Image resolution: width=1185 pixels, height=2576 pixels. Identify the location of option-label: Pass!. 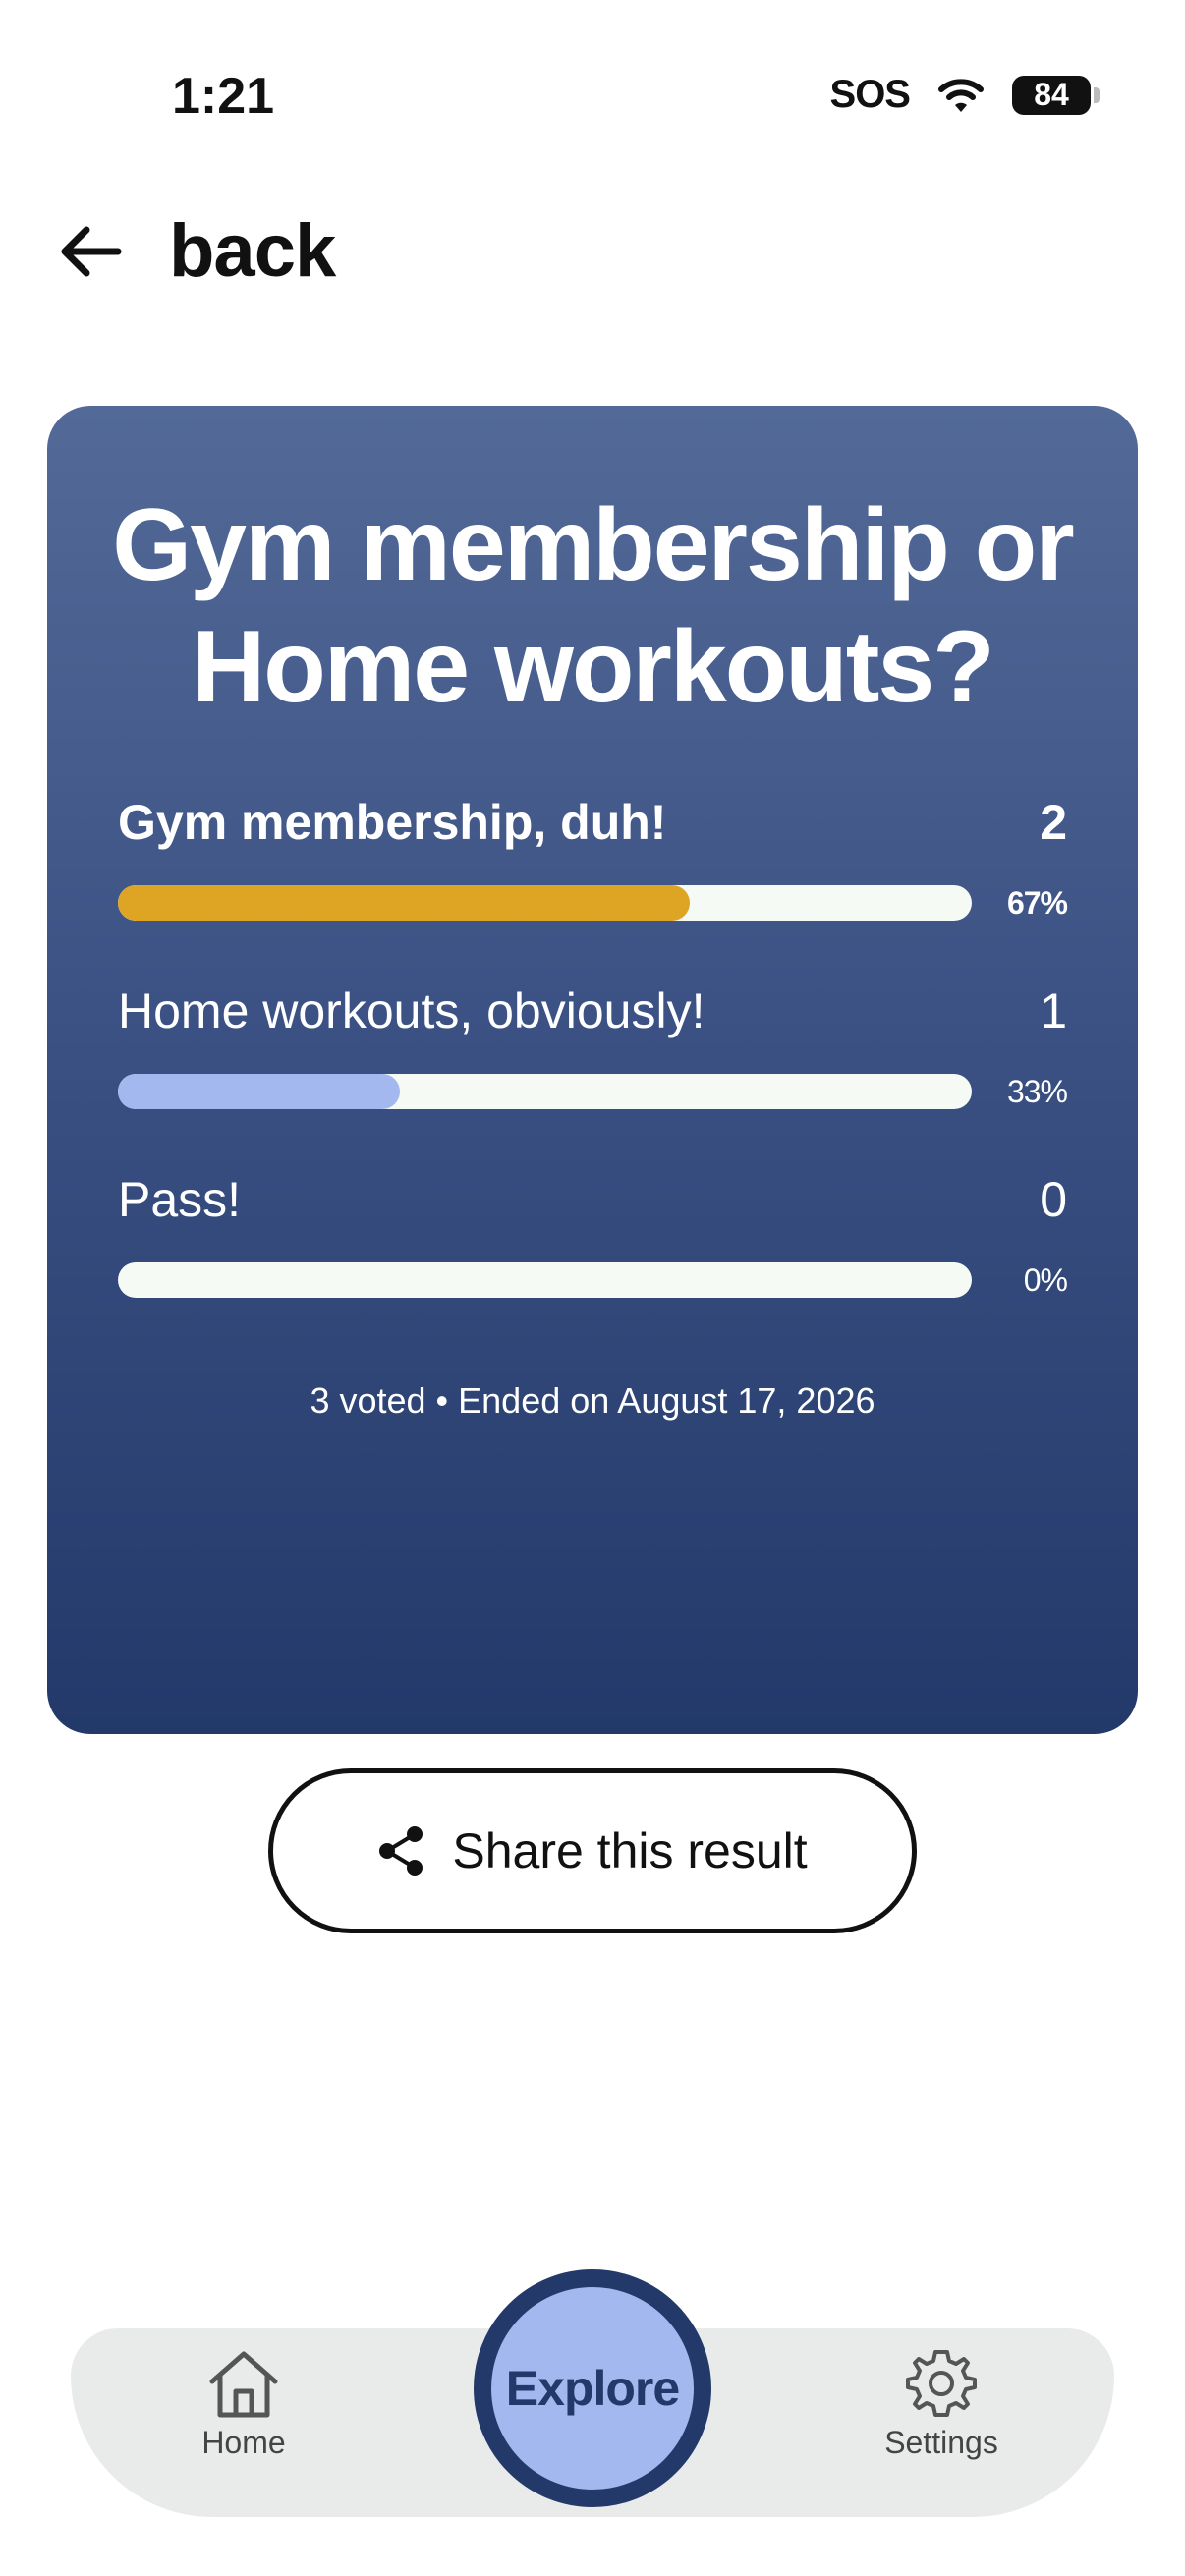
(180, 1199).